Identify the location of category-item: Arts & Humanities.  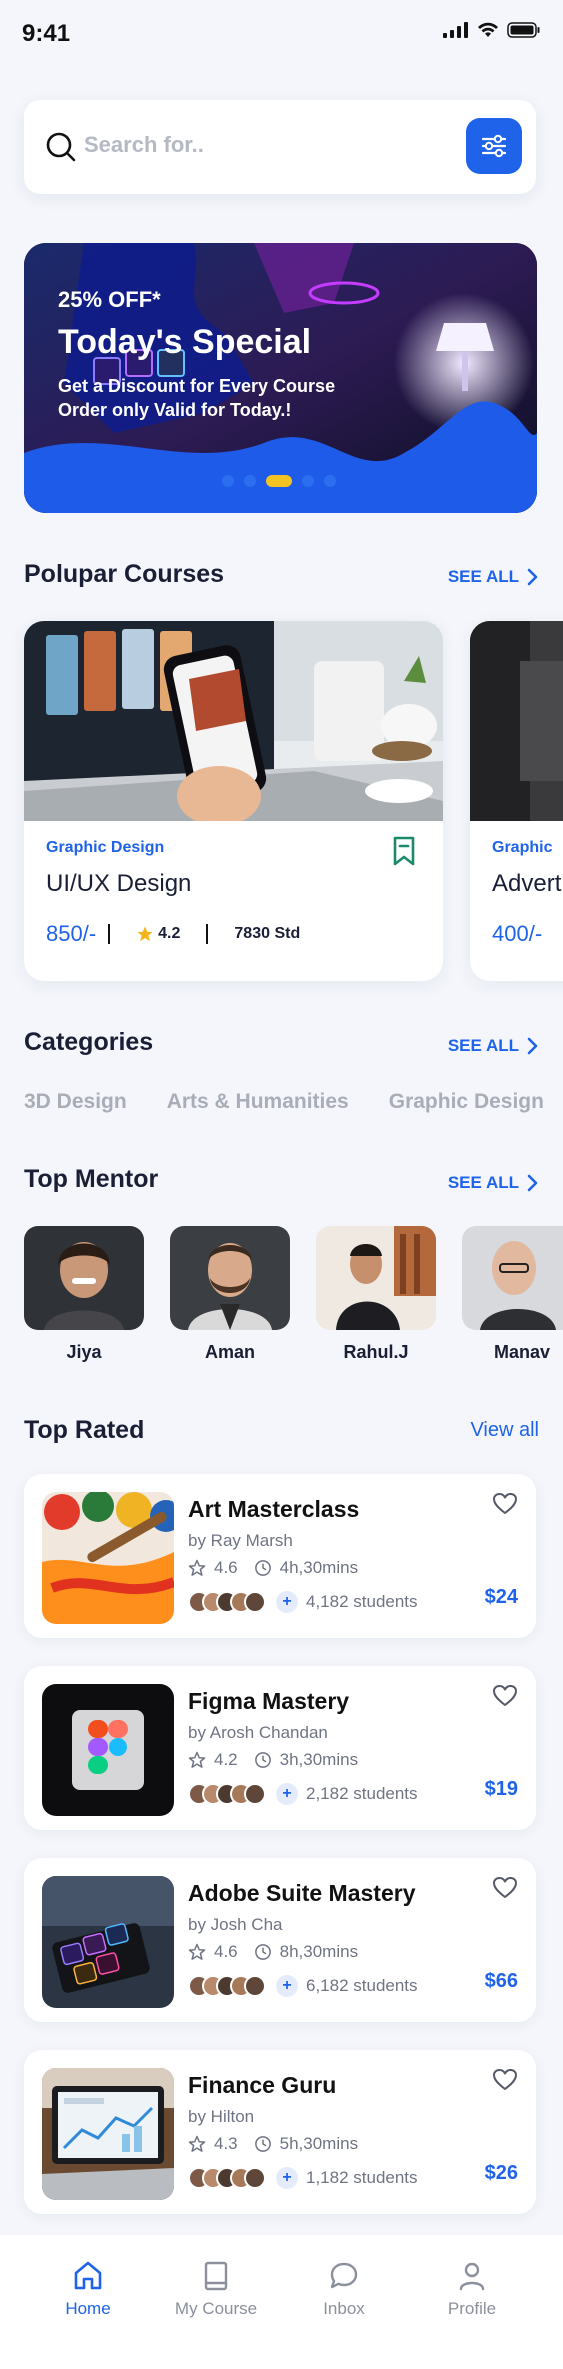
(258, 1102).